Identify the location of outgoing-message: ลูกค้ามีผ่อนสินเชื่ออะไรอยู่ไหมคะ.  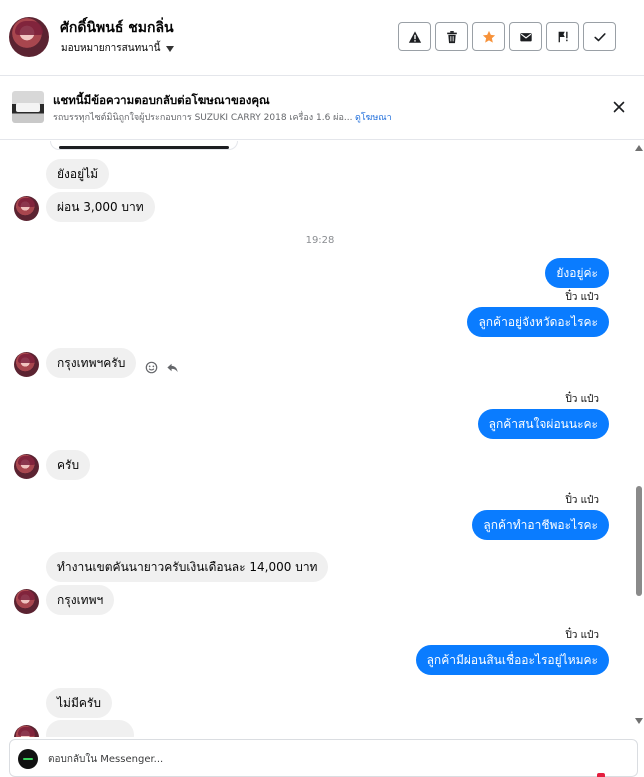
(512, 660).